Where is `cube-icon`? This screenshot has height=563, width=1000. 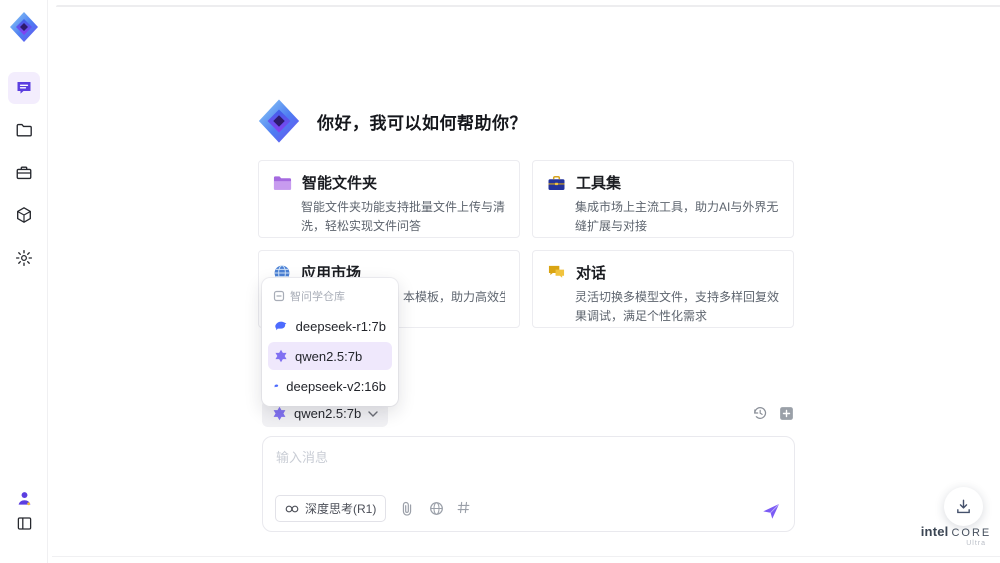
cube-icon is located at coordinates (24, 215).